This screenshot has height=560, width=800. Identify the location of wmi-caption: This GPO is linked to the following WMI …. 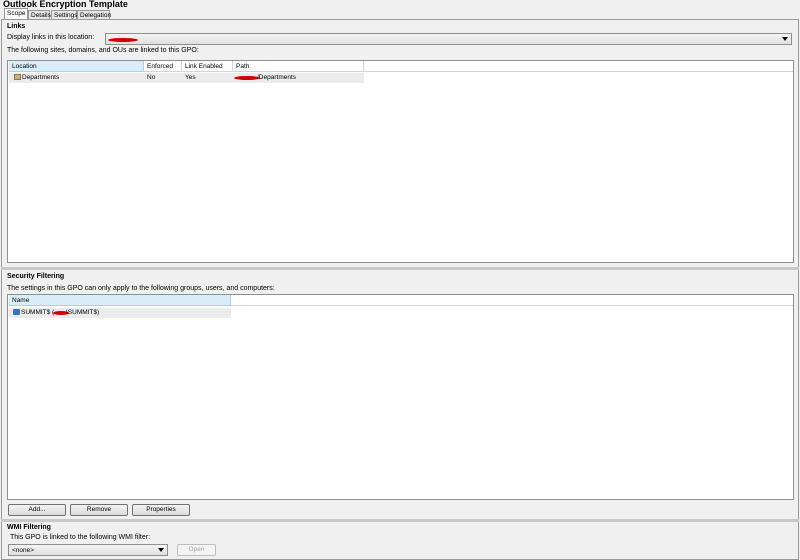
(80, 537).